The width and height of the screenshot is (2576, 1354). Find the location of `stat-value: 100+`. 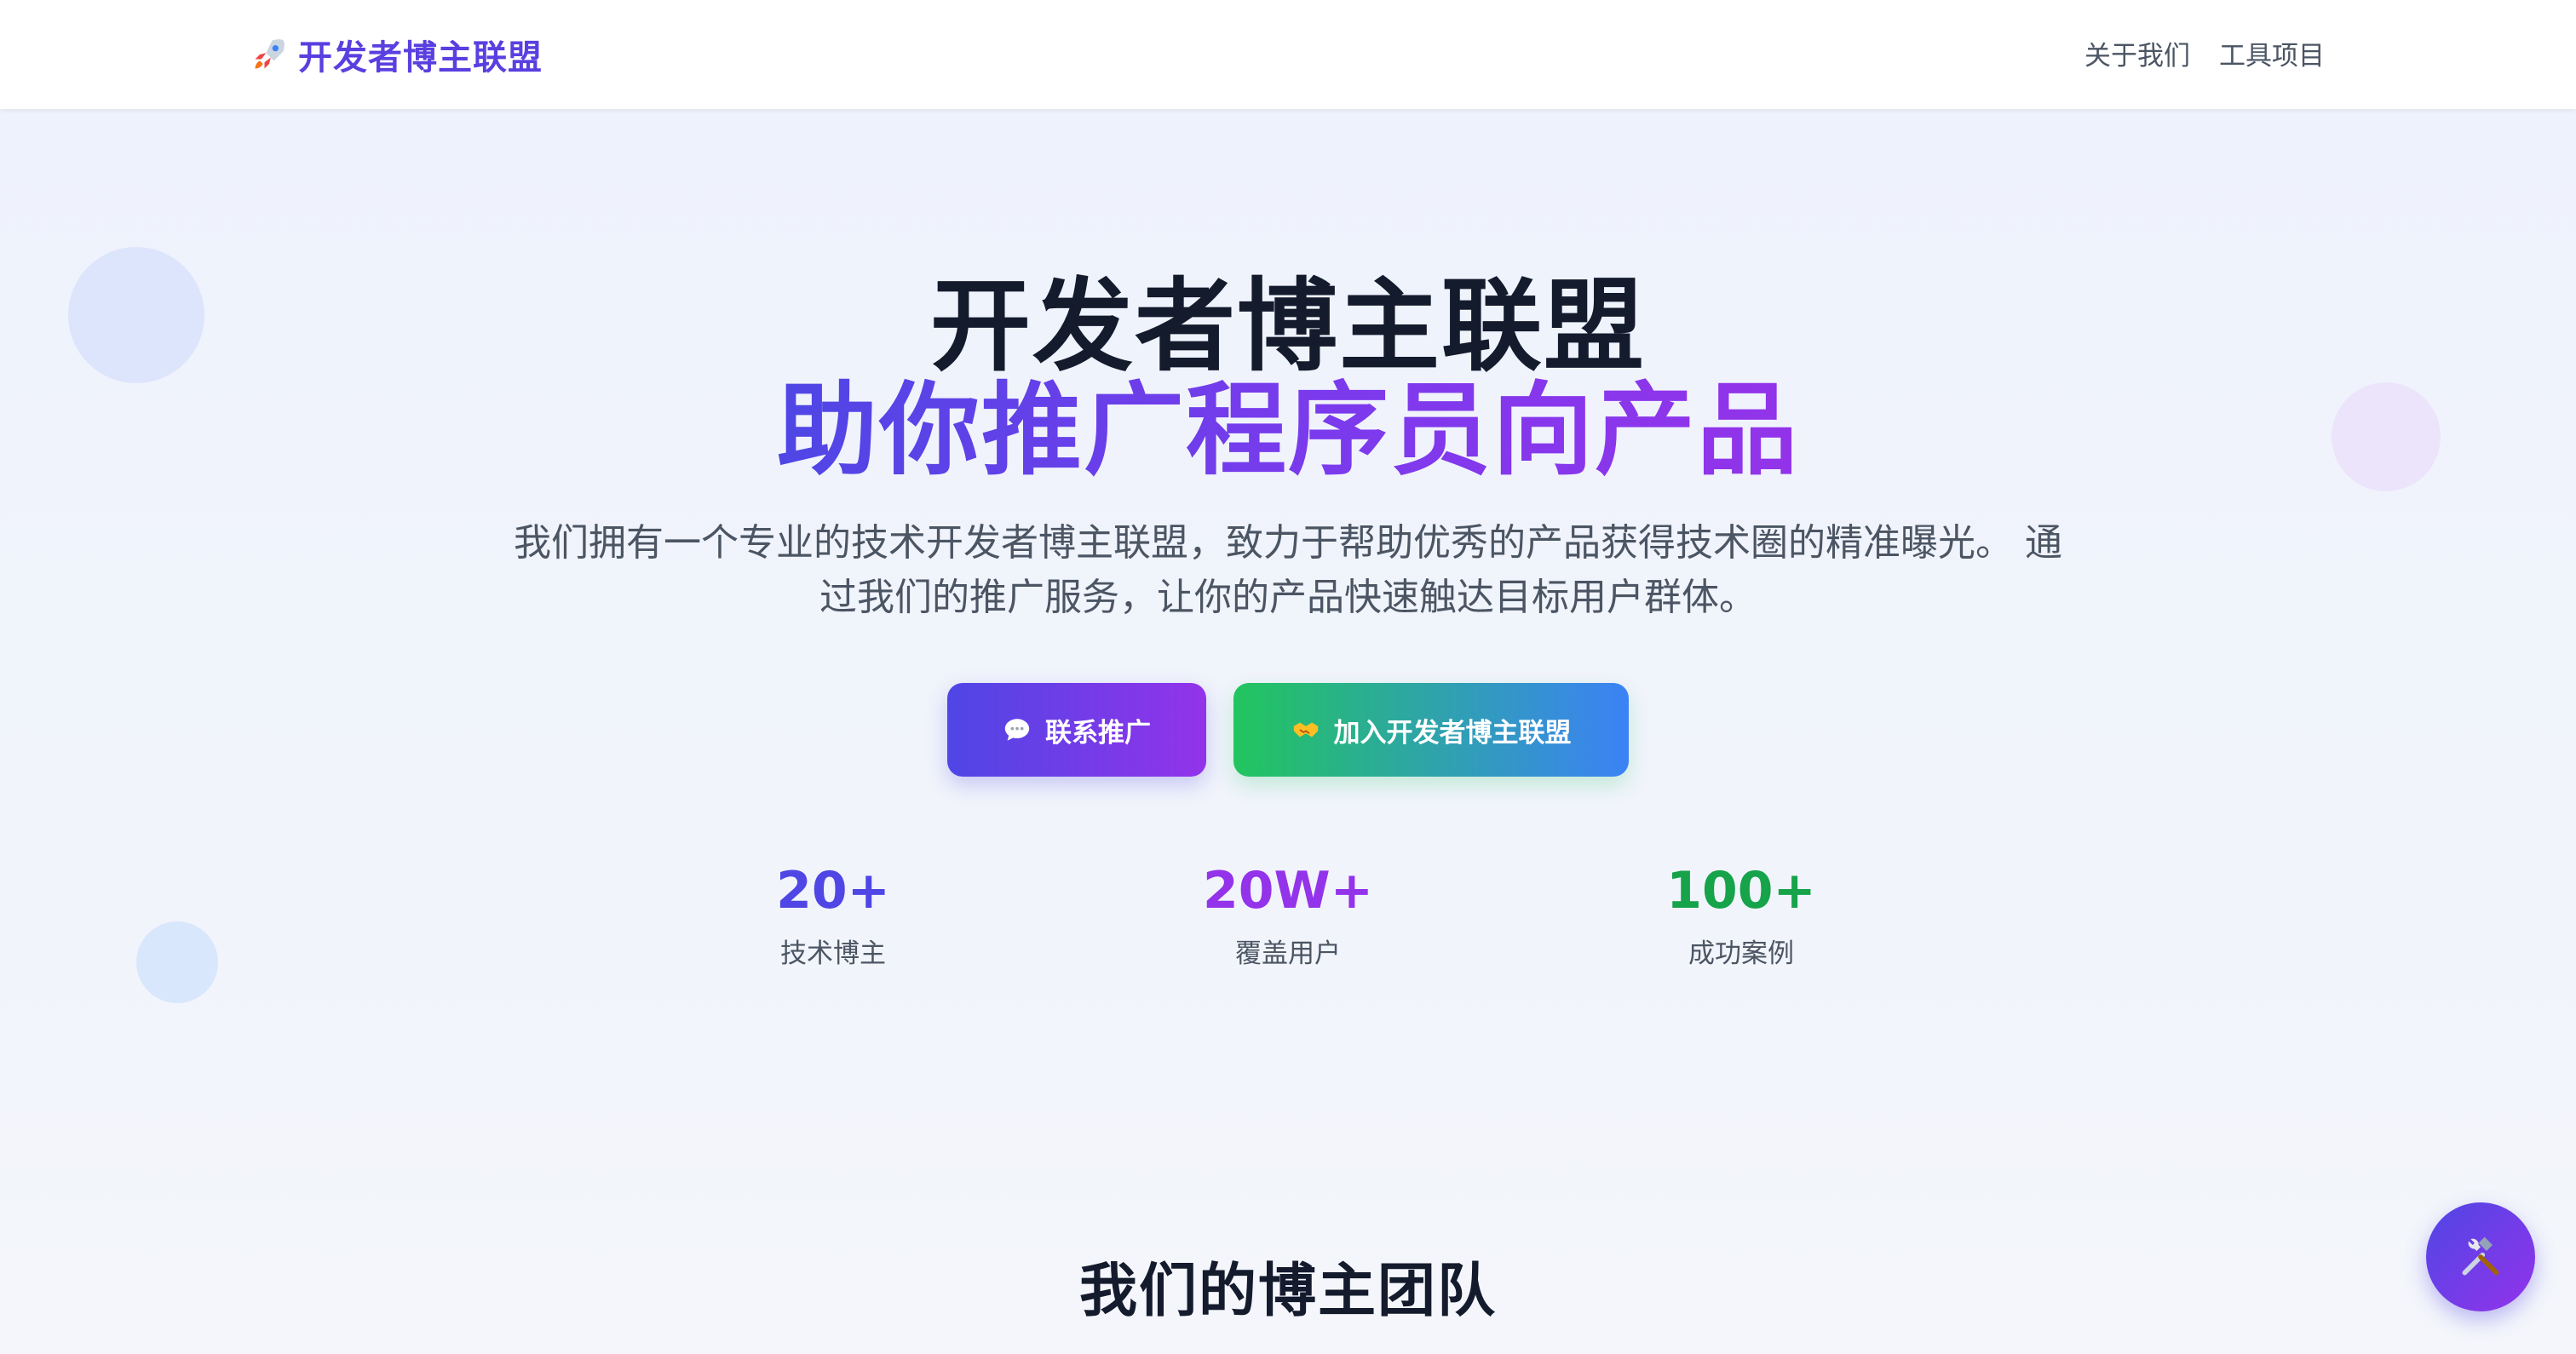

stat-value: 100+ is located at coordinates (1741, 891).